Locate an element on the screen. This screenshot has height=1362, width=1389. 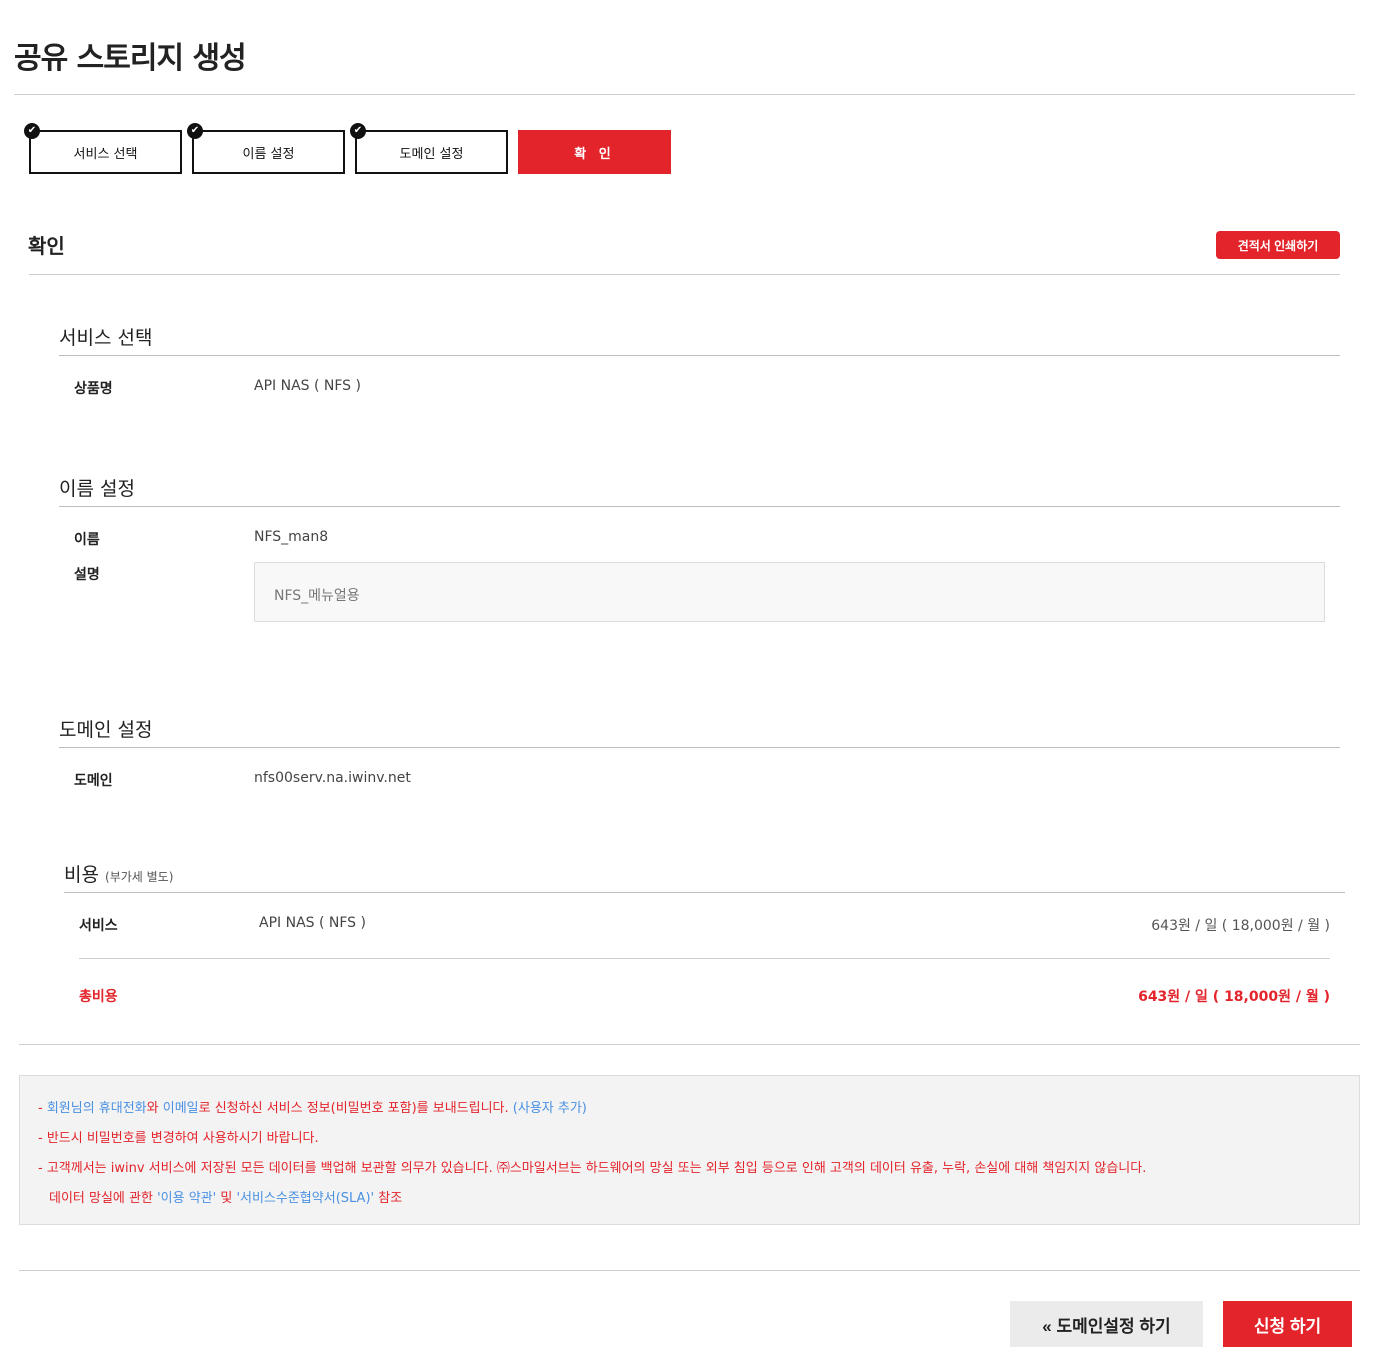
page-title: 공유 스토리지 생성 is located at coordinates (130, 58).